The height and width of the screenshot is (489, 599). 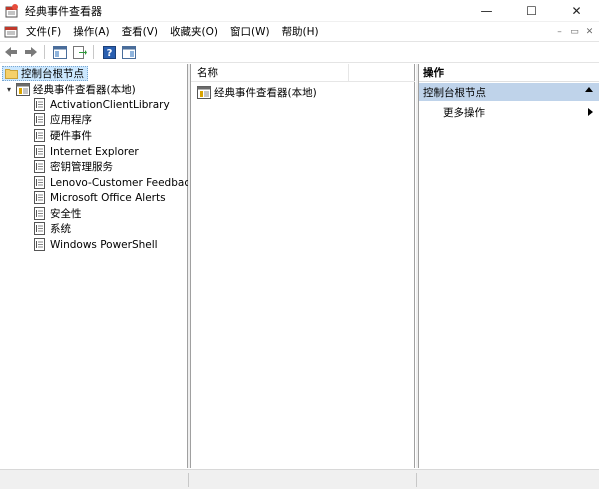 What do you see at coordinates (66, 214) in the screenshot?
I see `tree-node-label: 安全性` at bounding box center [66, 214].